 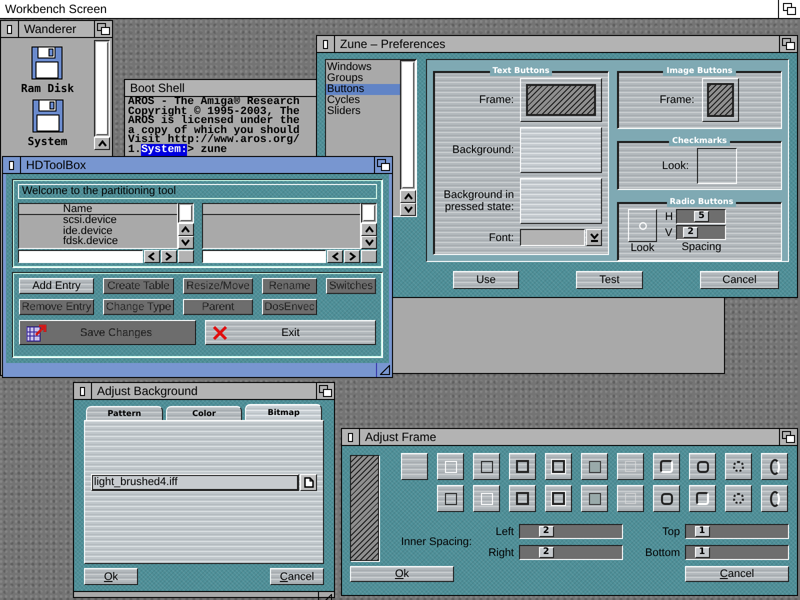 I want to click on chevron-left-icon, so click(x=151, y=256).